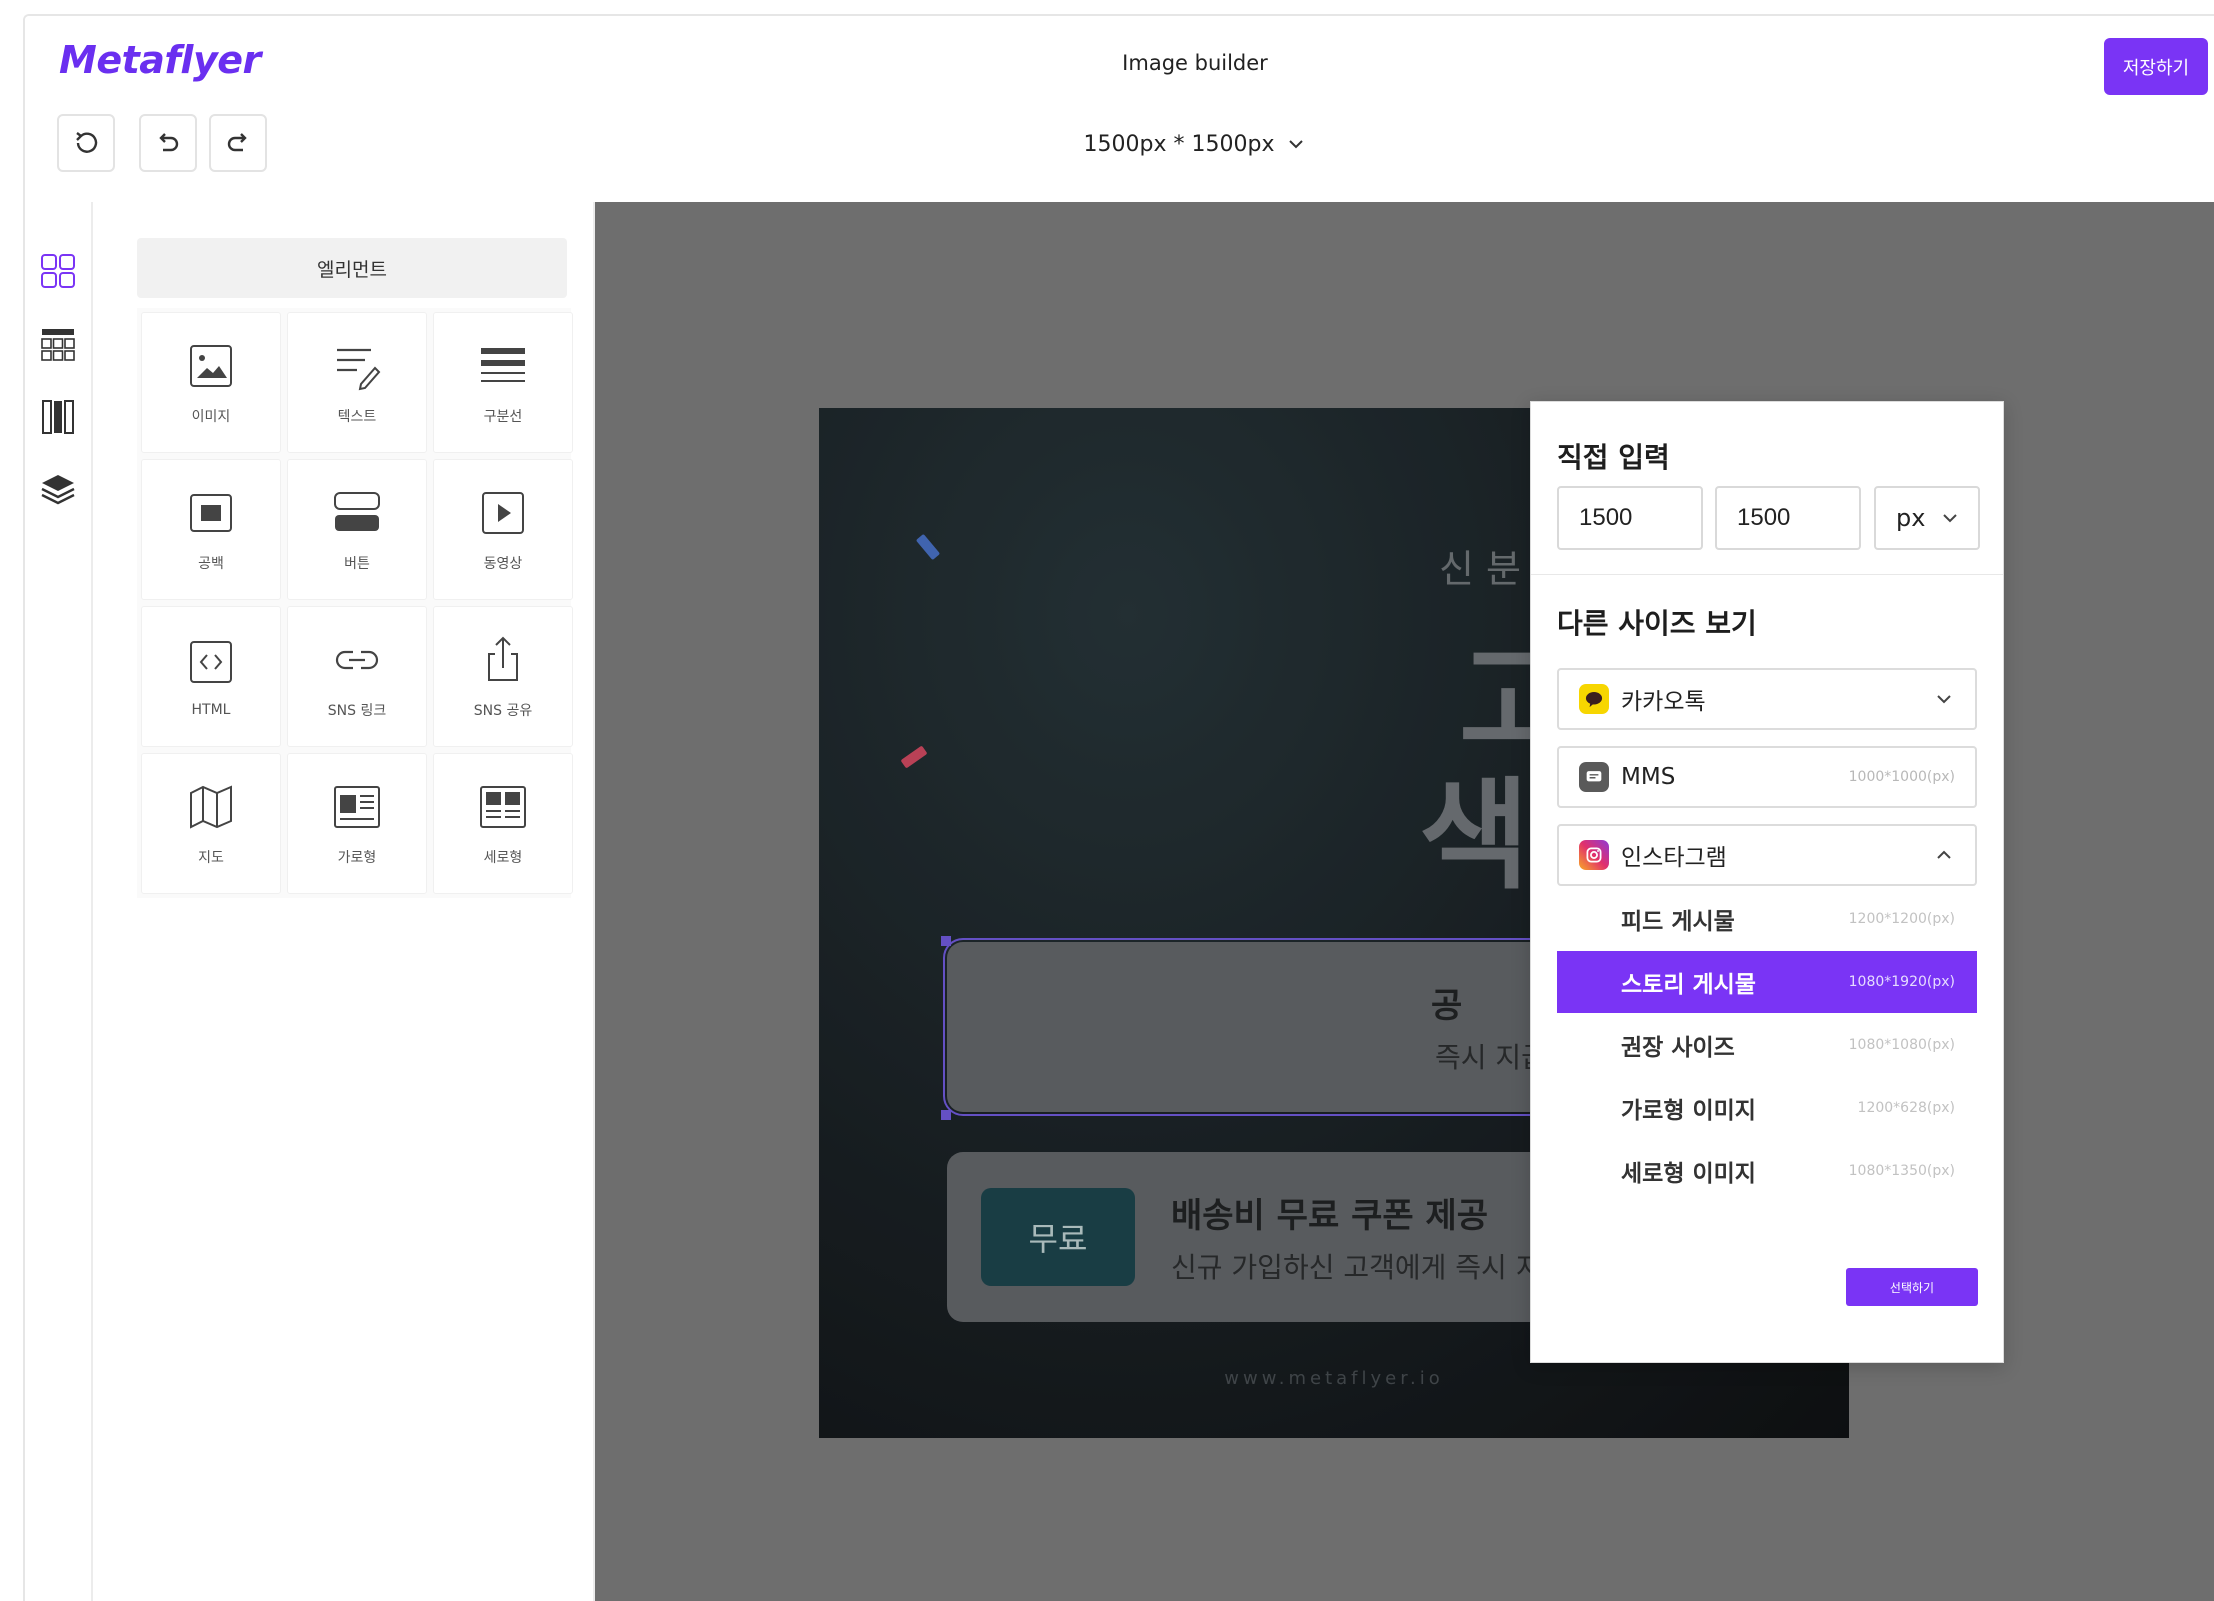 This screenshot has height=1601, width=2214. I want to click on layers-icon, so click(58, 490).